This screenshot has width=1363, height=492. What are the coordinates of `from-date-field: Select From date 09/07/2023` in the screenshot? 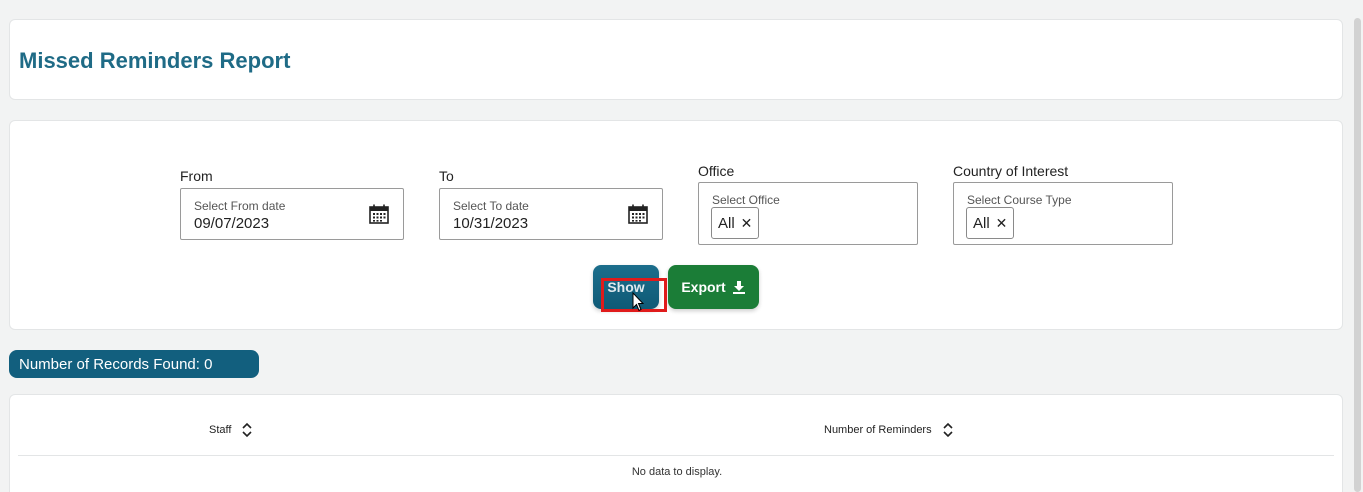 It's located at (292, 214).